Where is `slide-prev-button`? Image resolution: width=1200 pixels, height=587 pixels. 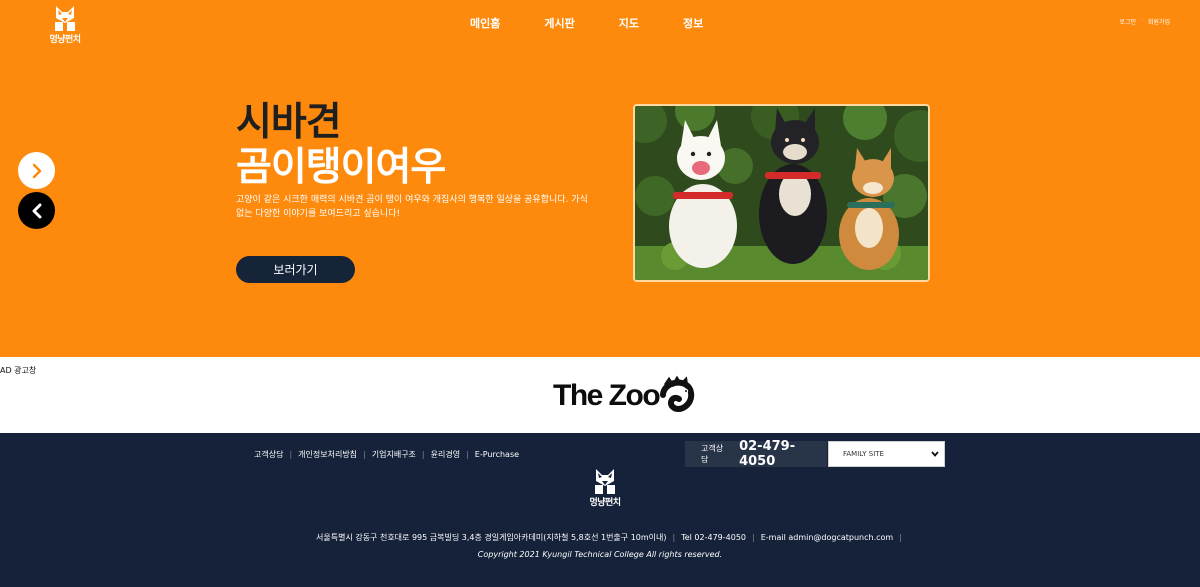 slide-prev-button is located at coordinates (36, 210).